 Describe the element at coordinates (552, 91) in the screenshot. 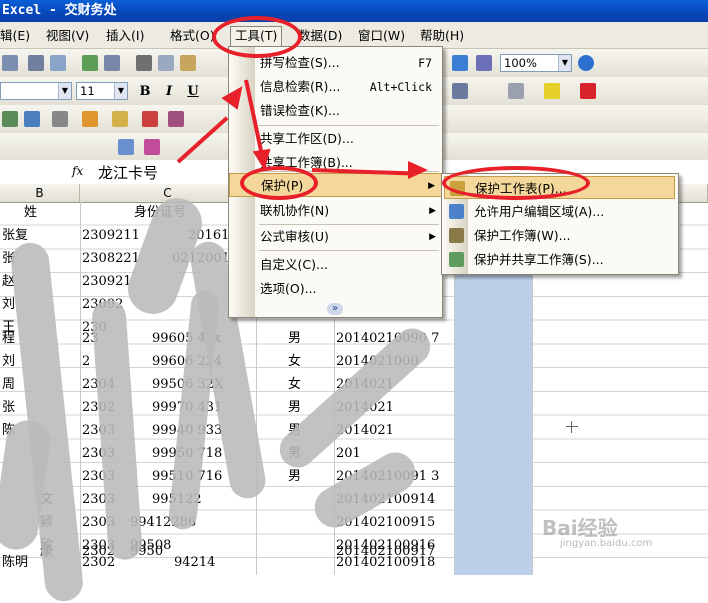

I see `fill-color-icon` at that location.